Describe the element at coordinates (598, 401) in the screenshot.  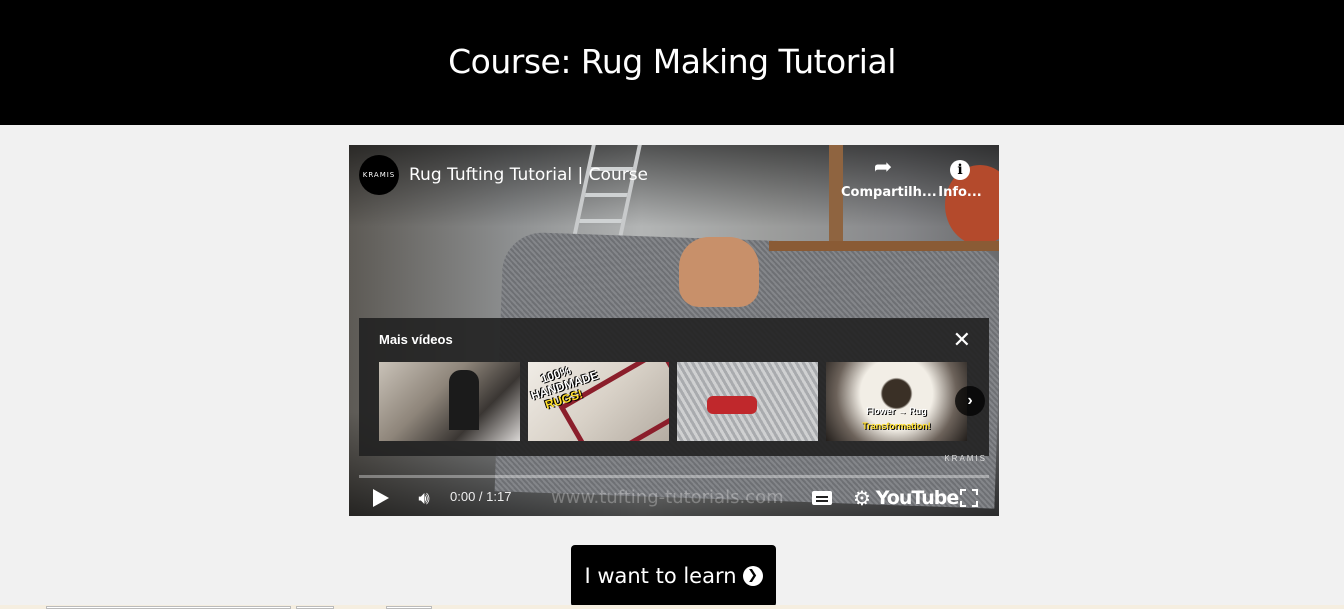
I see `video-thumbnail: 100% HANDMADE RUGS!` at that location.